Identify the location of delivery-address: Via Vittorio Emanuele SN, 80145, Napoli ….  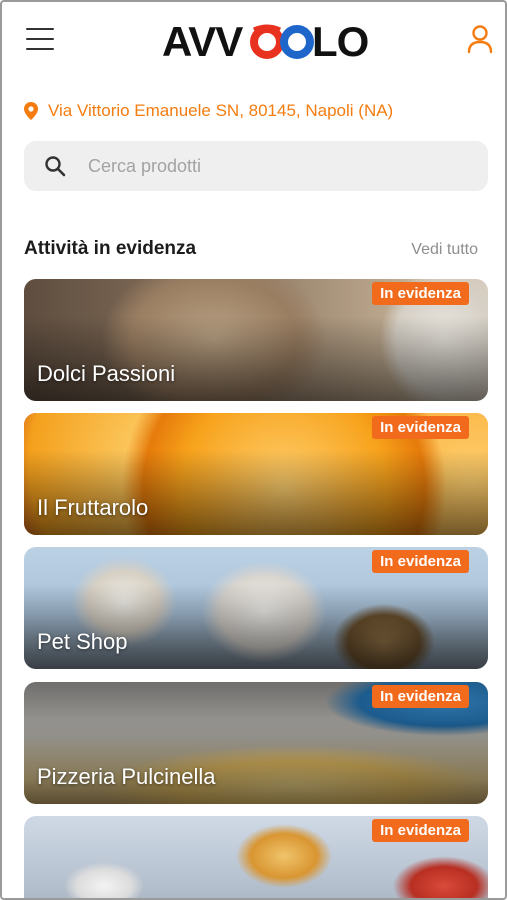
(208, 111).